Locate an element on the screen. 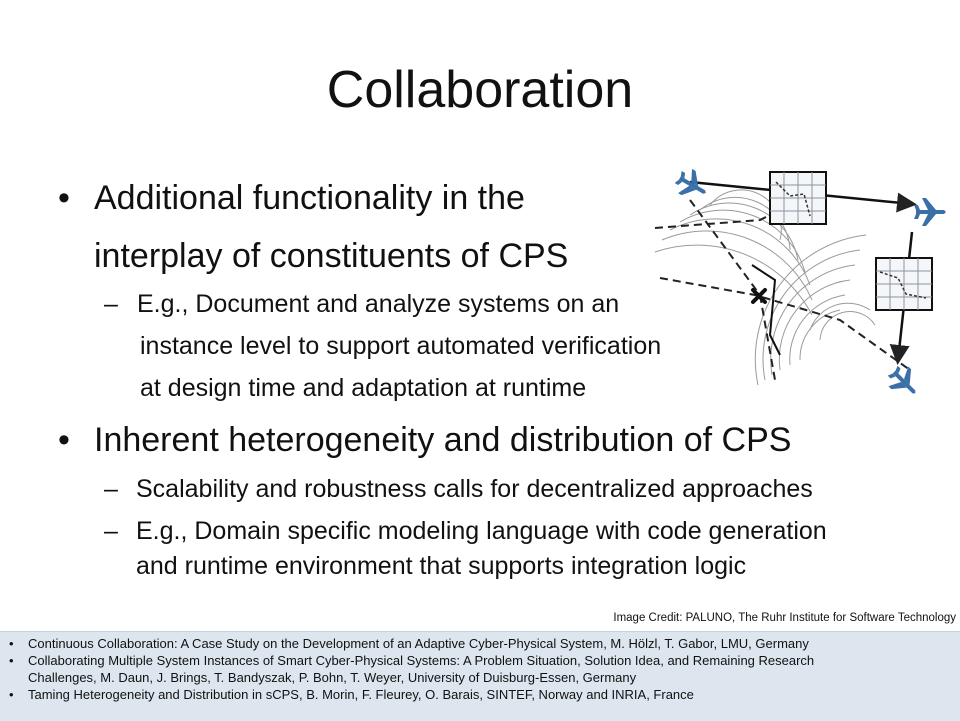  slide-title: Collaboration is located at coordinates (480, 90).